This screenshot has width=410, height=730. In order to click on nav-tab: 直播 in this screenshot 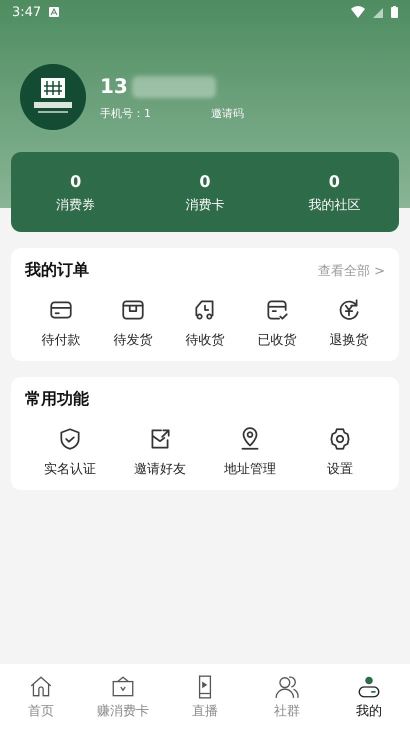, I will do `click(205, 697)`.